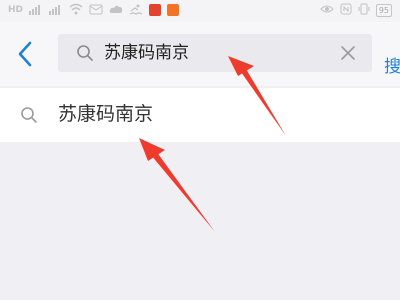  I want to click on wifi-icon, so click(76, 10).